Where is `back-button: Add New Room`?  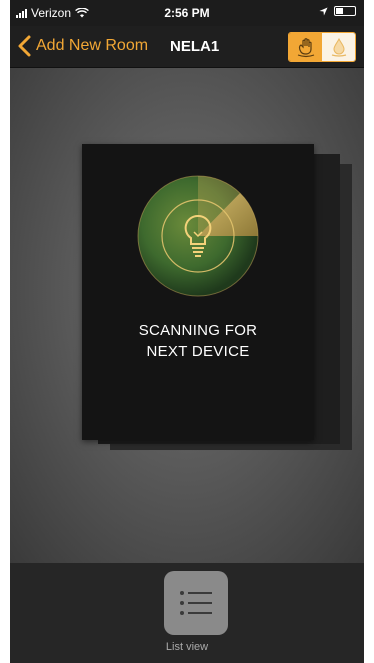
back-button: Add New Room is located at coordinates (81, 46).